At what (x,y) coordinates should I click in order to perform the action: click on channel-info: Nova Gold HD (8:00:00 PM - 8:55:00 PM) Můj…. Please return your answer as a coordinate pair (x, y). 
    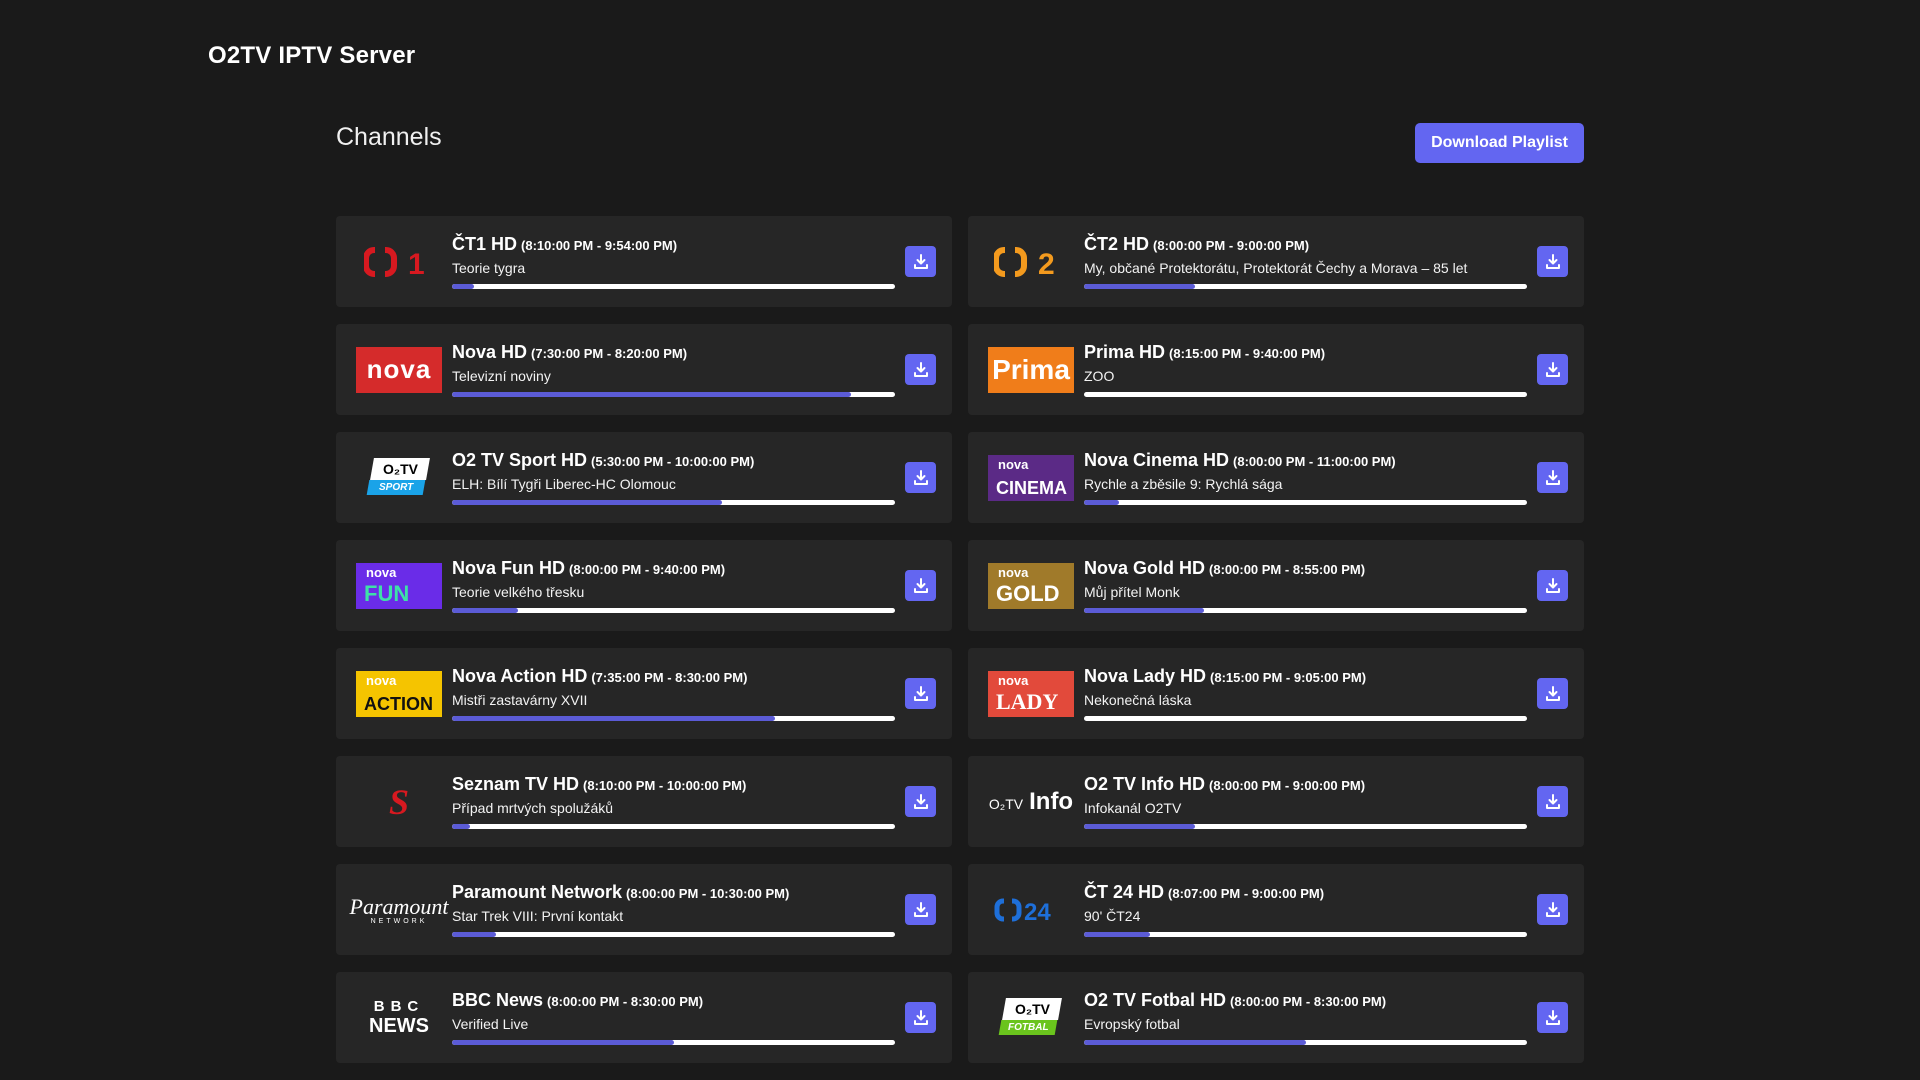
    Looking at the image, I should click on (1305, 585).